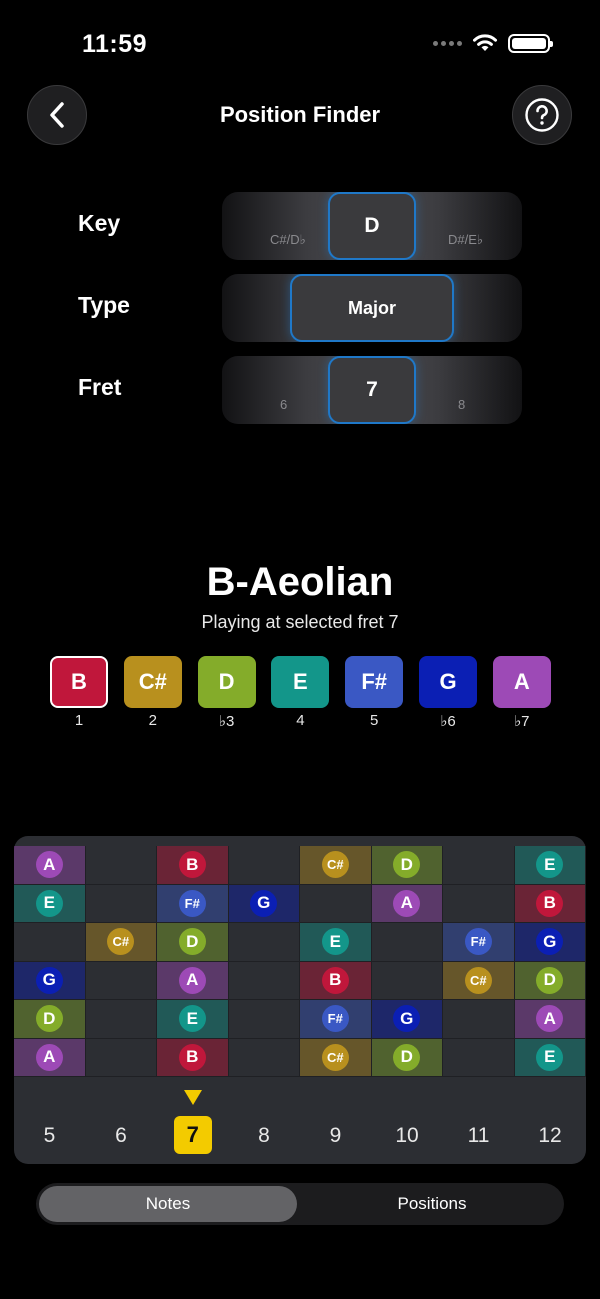 The width and height of the screenshot is (600, 1299). Describe the element at coordinates (152, 720) in the screenshot. I see `scale-degree-label: 2` at that location.